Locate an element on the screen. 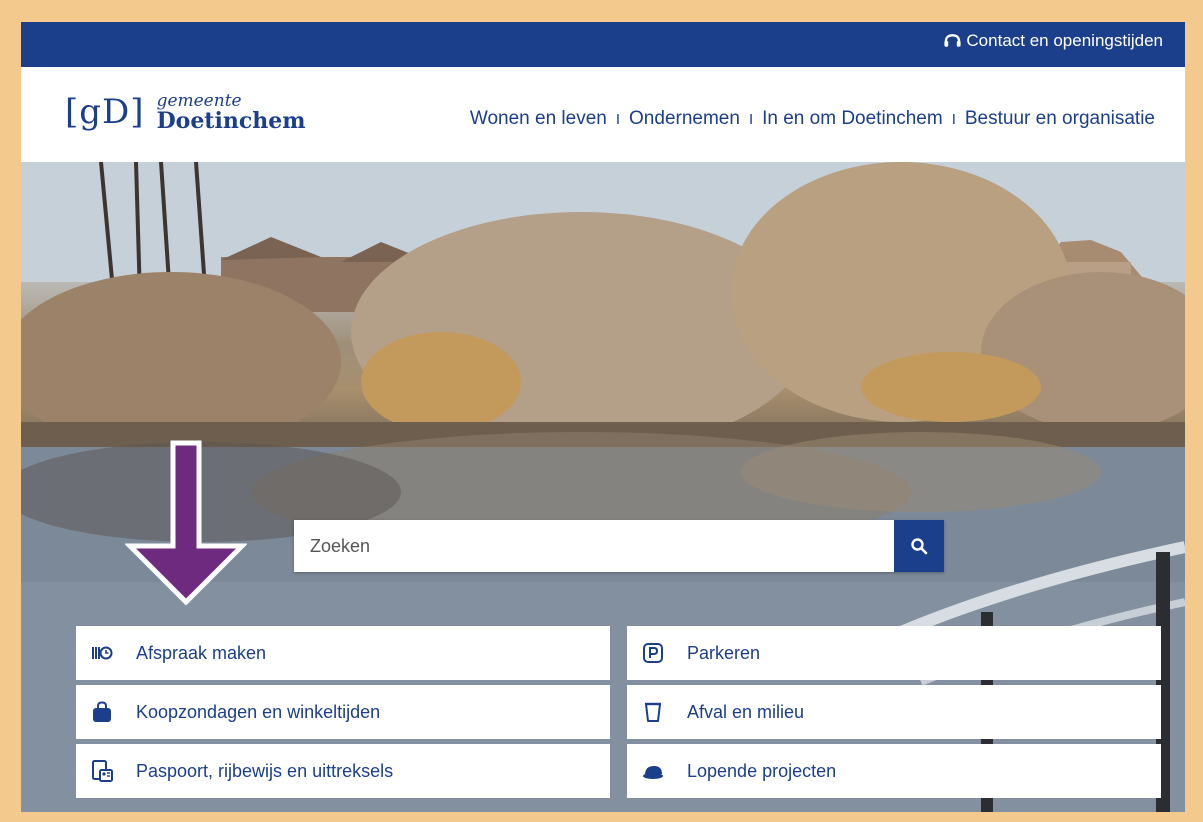 The width and height of the screenshot is (1203, 822). quick-link-lopende-projecten: Lopende projecten is located at coordinates (894, 771).